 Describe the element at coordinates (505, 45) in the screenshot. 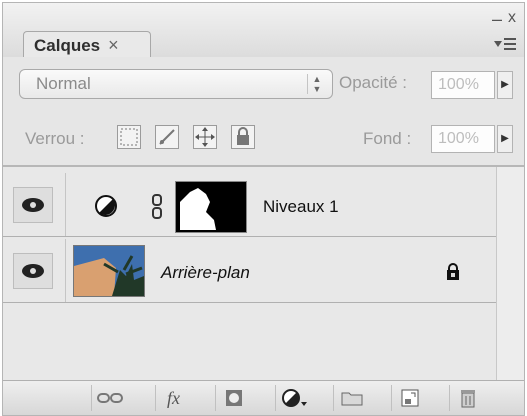

I see `panel-menu-icon` at that location.